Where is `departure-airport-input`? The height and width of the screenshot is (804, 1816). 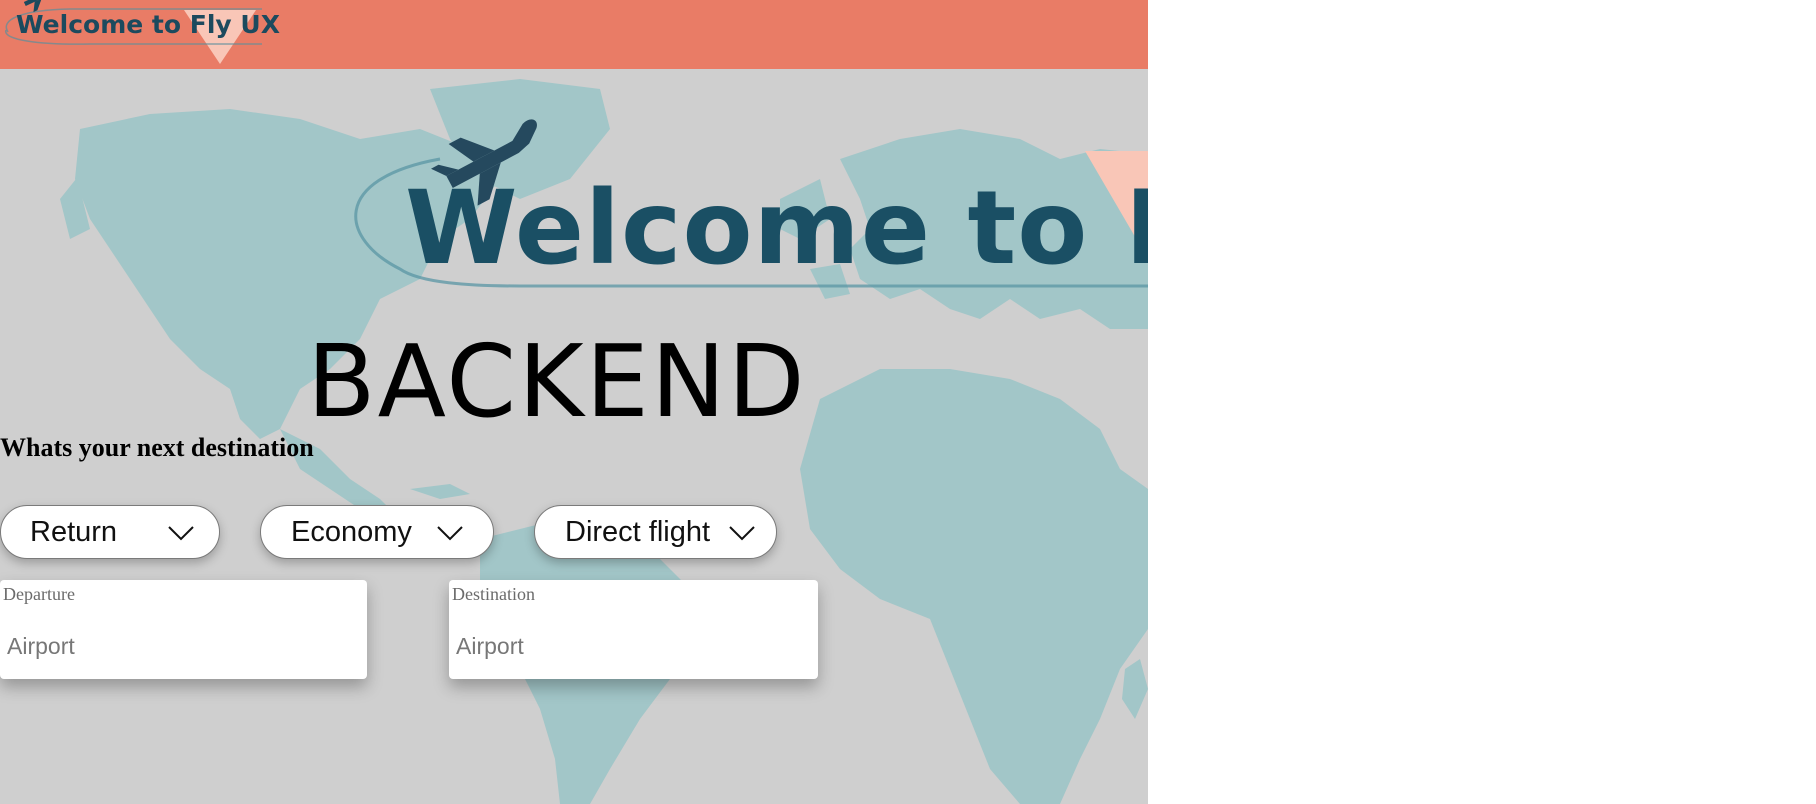
departure-airport-input is located at coordinates (182, 646).